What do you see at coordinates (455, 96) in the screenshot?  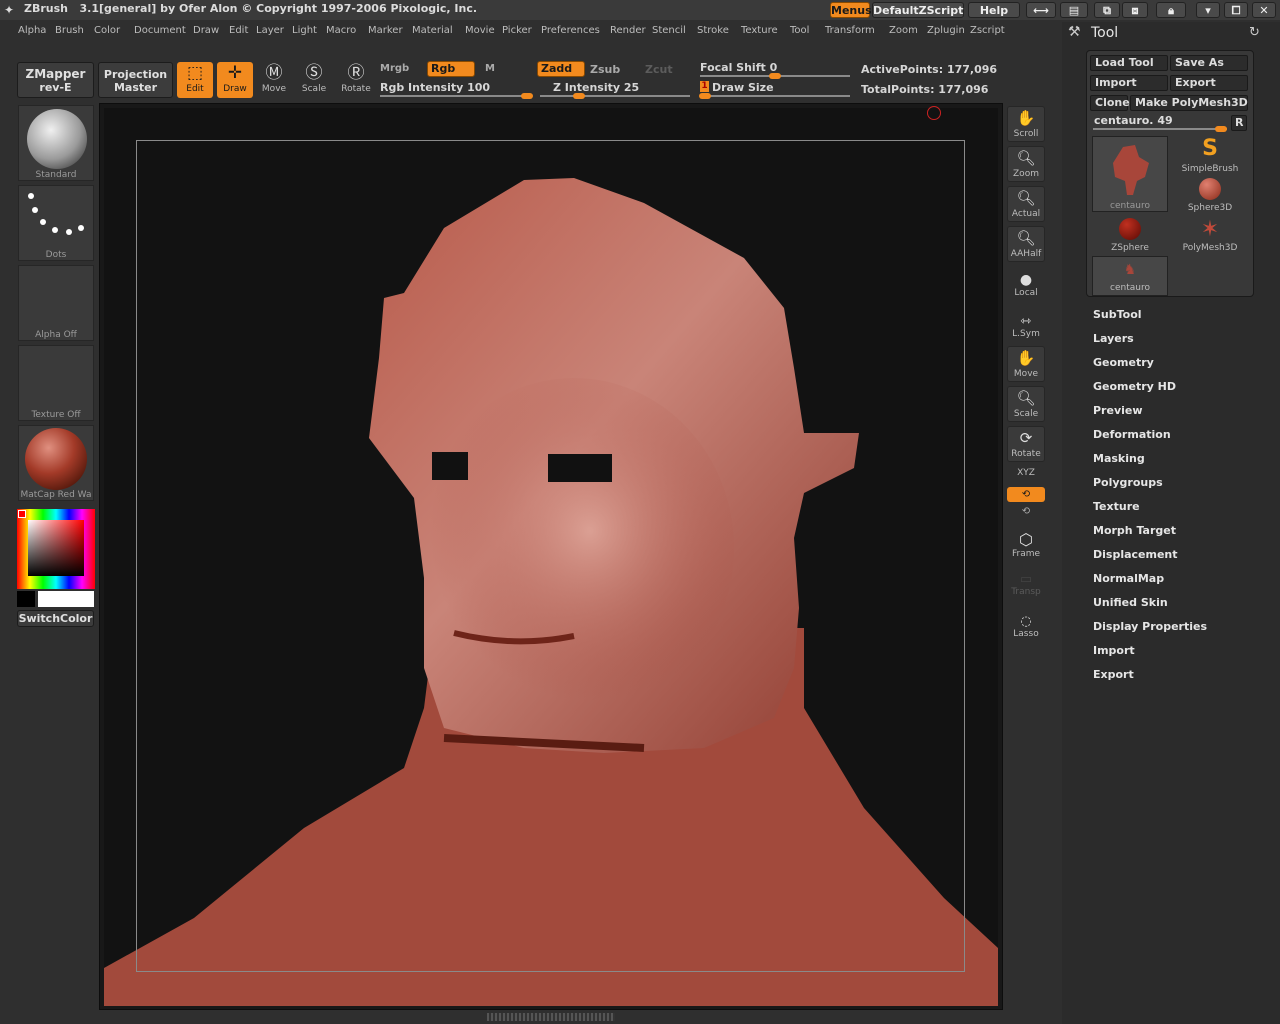 I see `rgb-intensity-slider` at bounding box center [455, 96].